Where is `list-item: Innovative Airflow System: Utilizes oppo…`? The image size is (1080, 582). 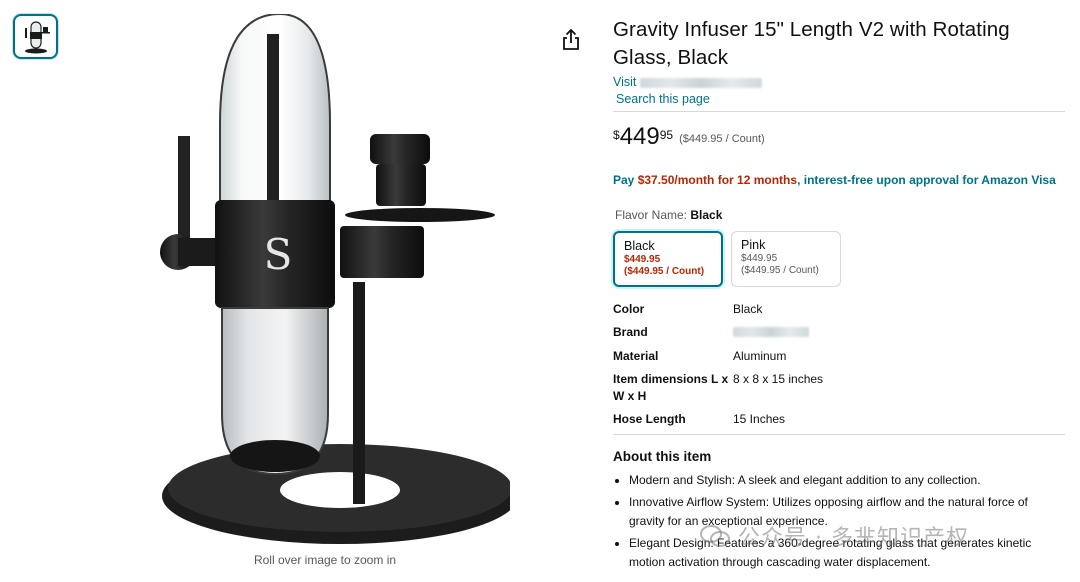
list-item: Innovative Airflow System: Utilizes oppo… is located at coordinates (847, 512).